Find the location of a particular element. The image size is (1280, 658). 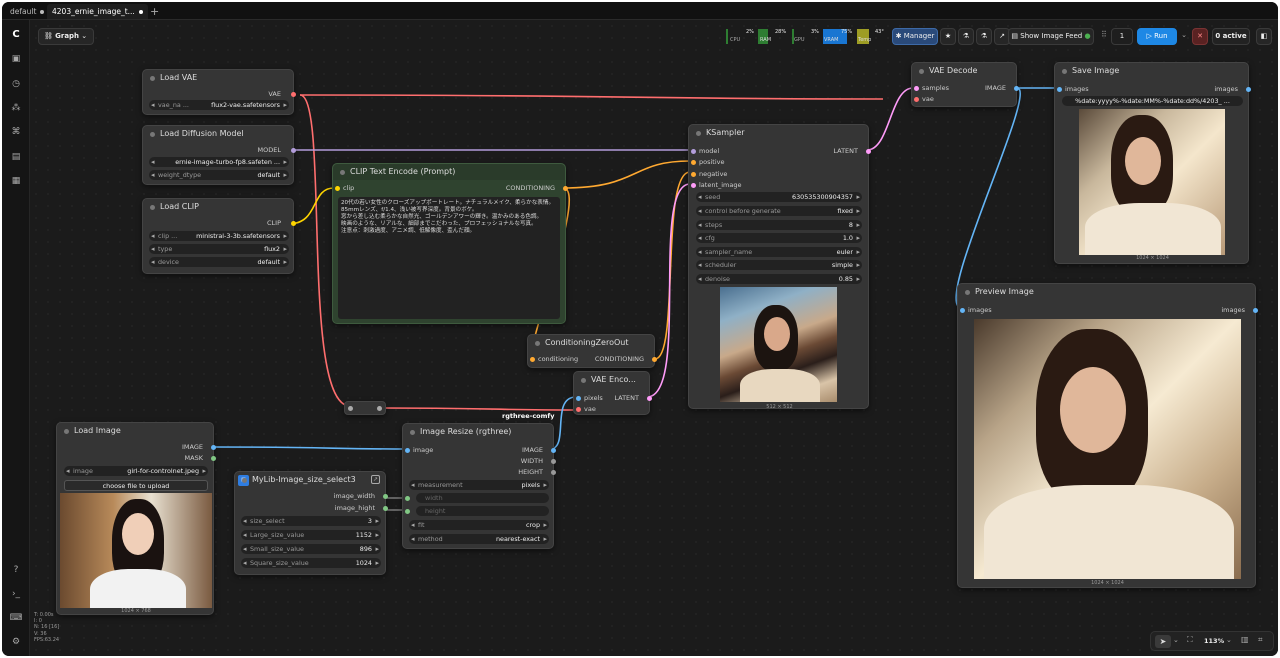

active-queue-button: 0 active is located at coordinates (1231, 36).